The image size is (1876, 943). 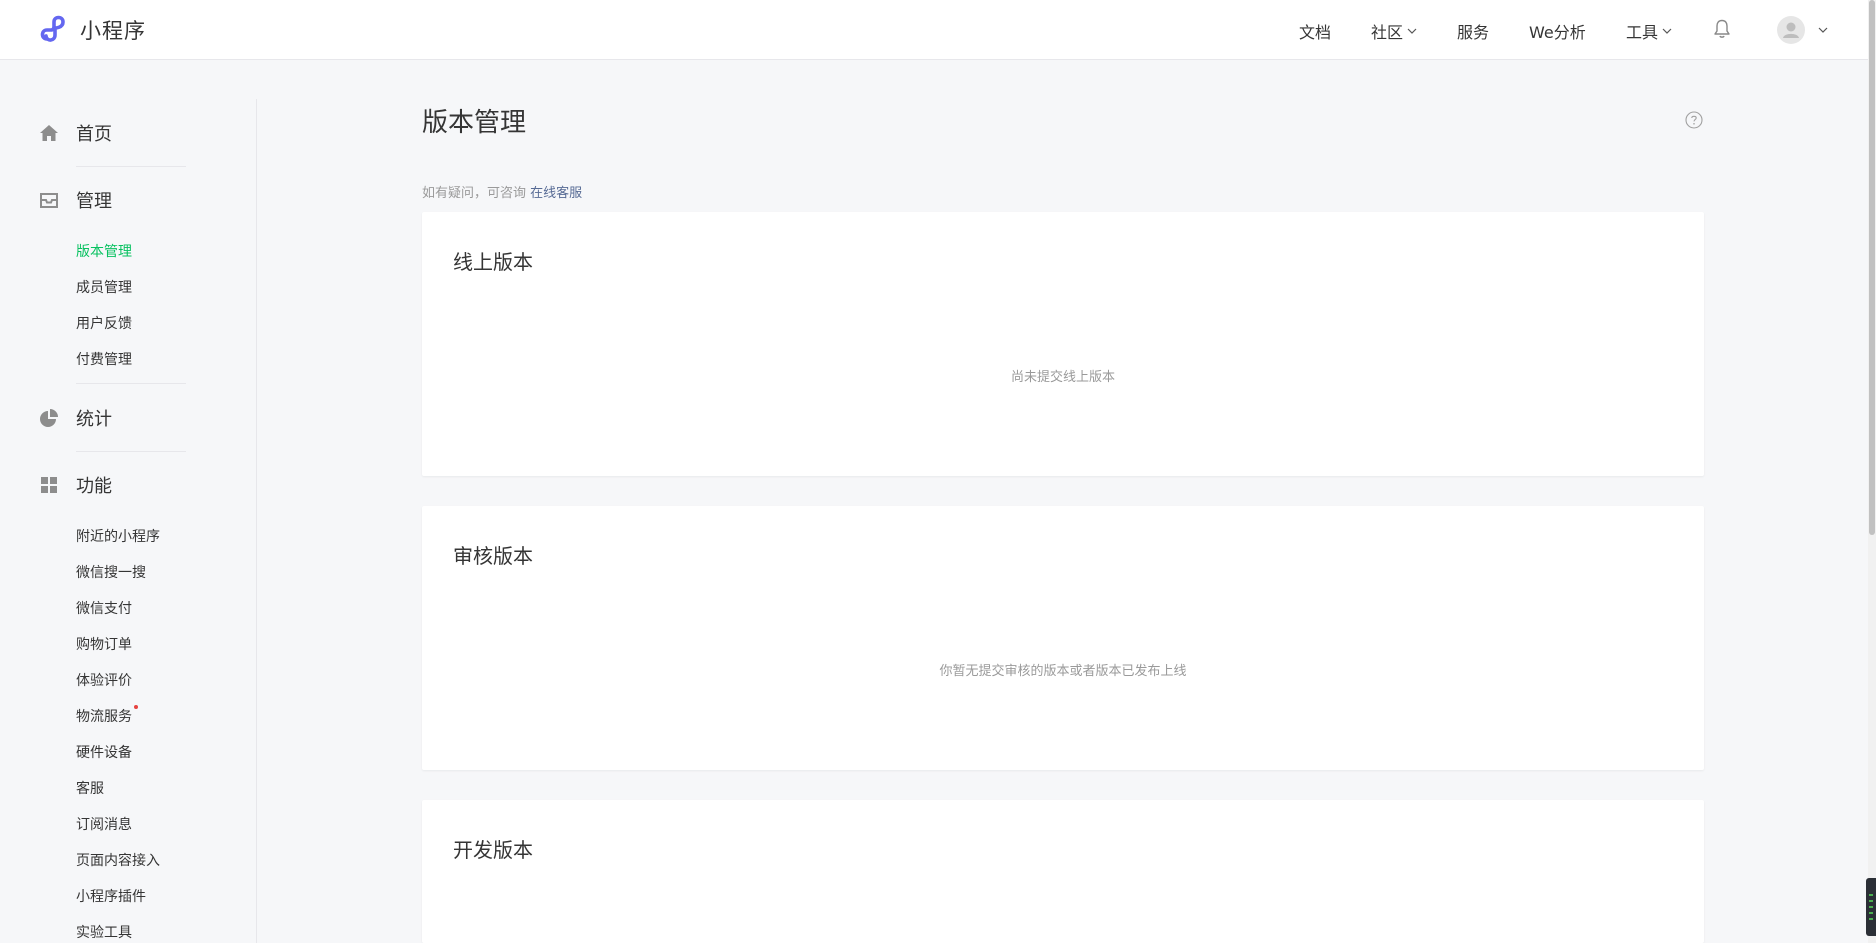 What do you see at coordinates (104, 359) in the screenshot?
I see `sidebar-item-payment-management: 付费管理` at bounding box center [104, 359].